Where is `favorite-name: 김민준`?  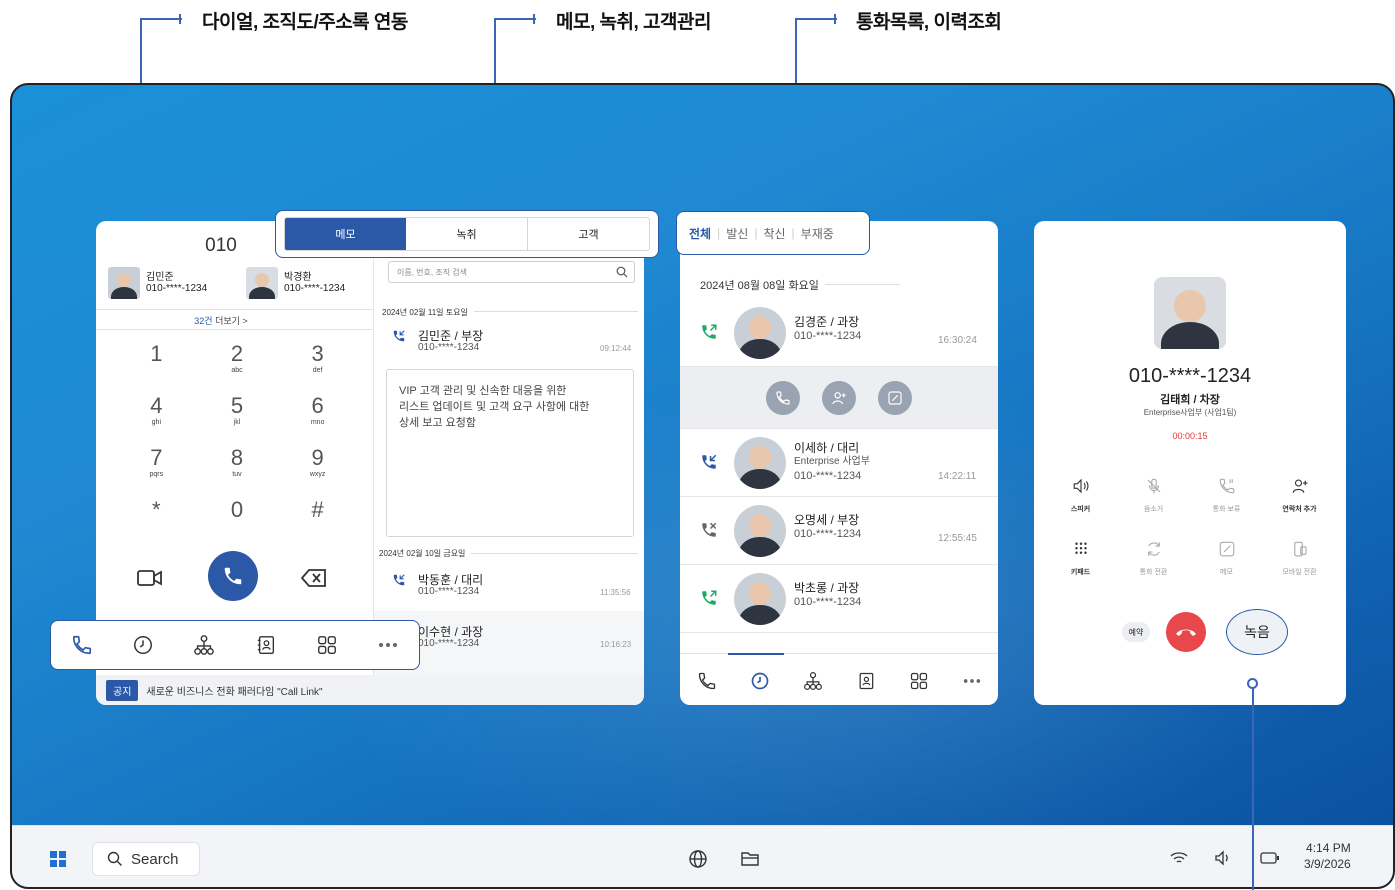 favorite-name: 김민준 is located at coordinates (160, 277).